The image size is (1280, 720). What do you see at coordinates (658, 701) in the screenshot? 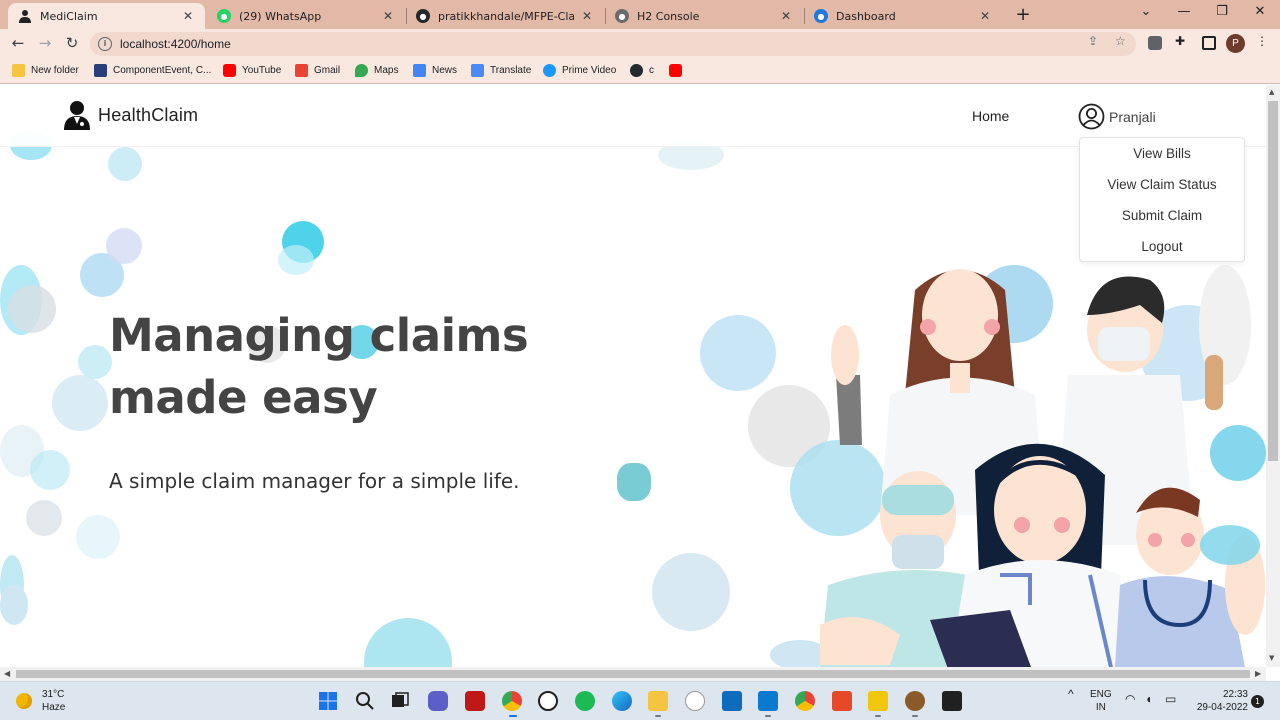
I see `file-explorer-icon` at bounding box center [658, 701].